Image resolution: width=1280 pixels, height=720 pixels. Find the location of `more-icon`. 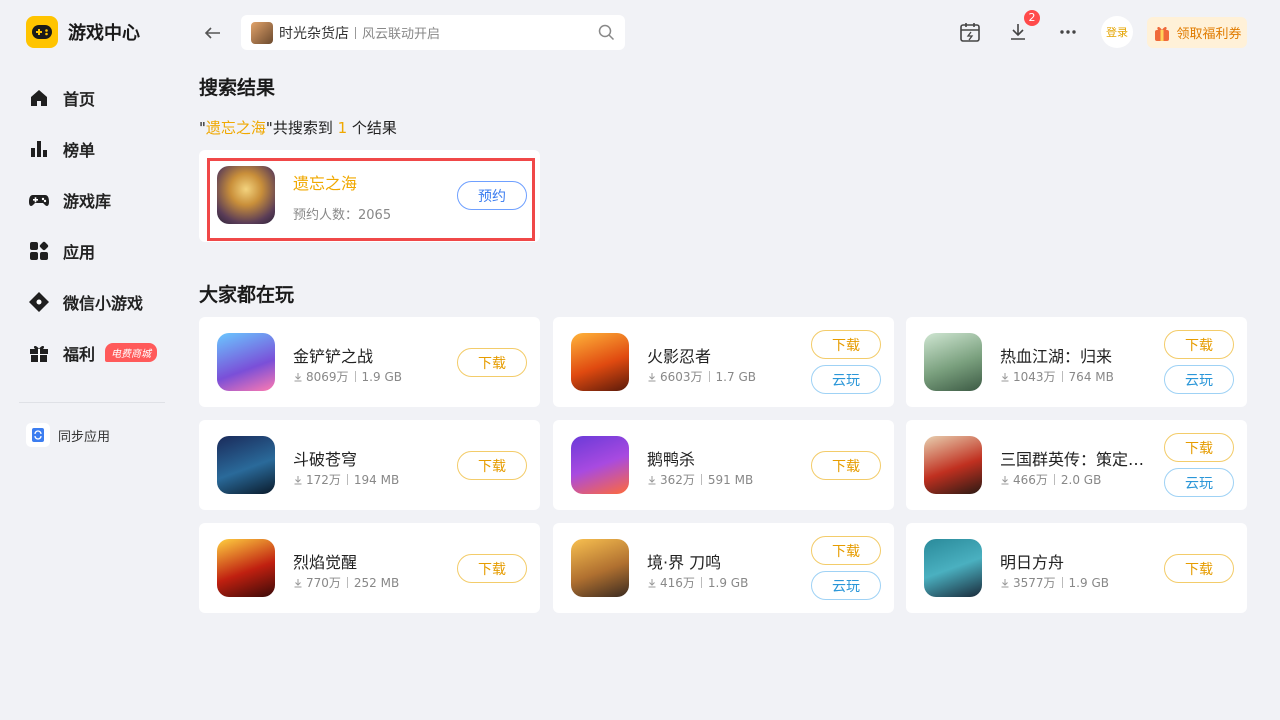

more-icon is located at coordinates (1068, 32).